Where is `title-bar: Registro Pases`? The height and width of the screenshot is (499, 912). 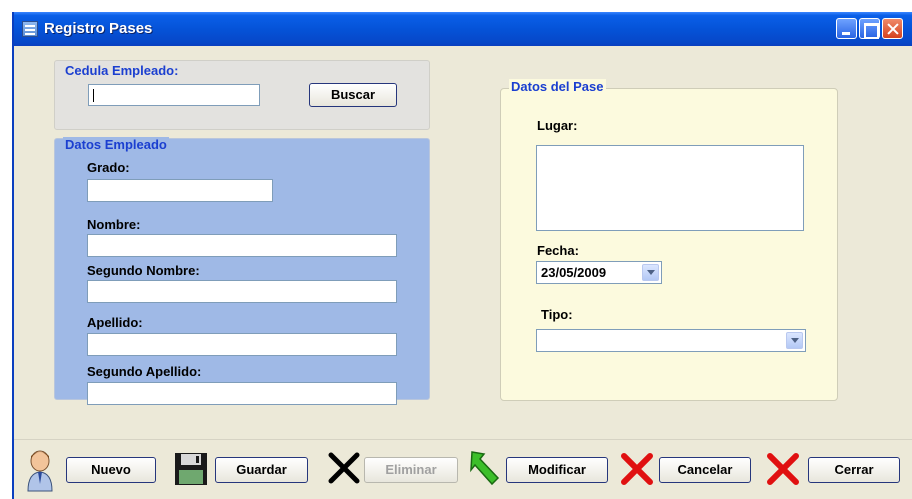
title-bar: Registro Pases is located at coordinates (463, 29).